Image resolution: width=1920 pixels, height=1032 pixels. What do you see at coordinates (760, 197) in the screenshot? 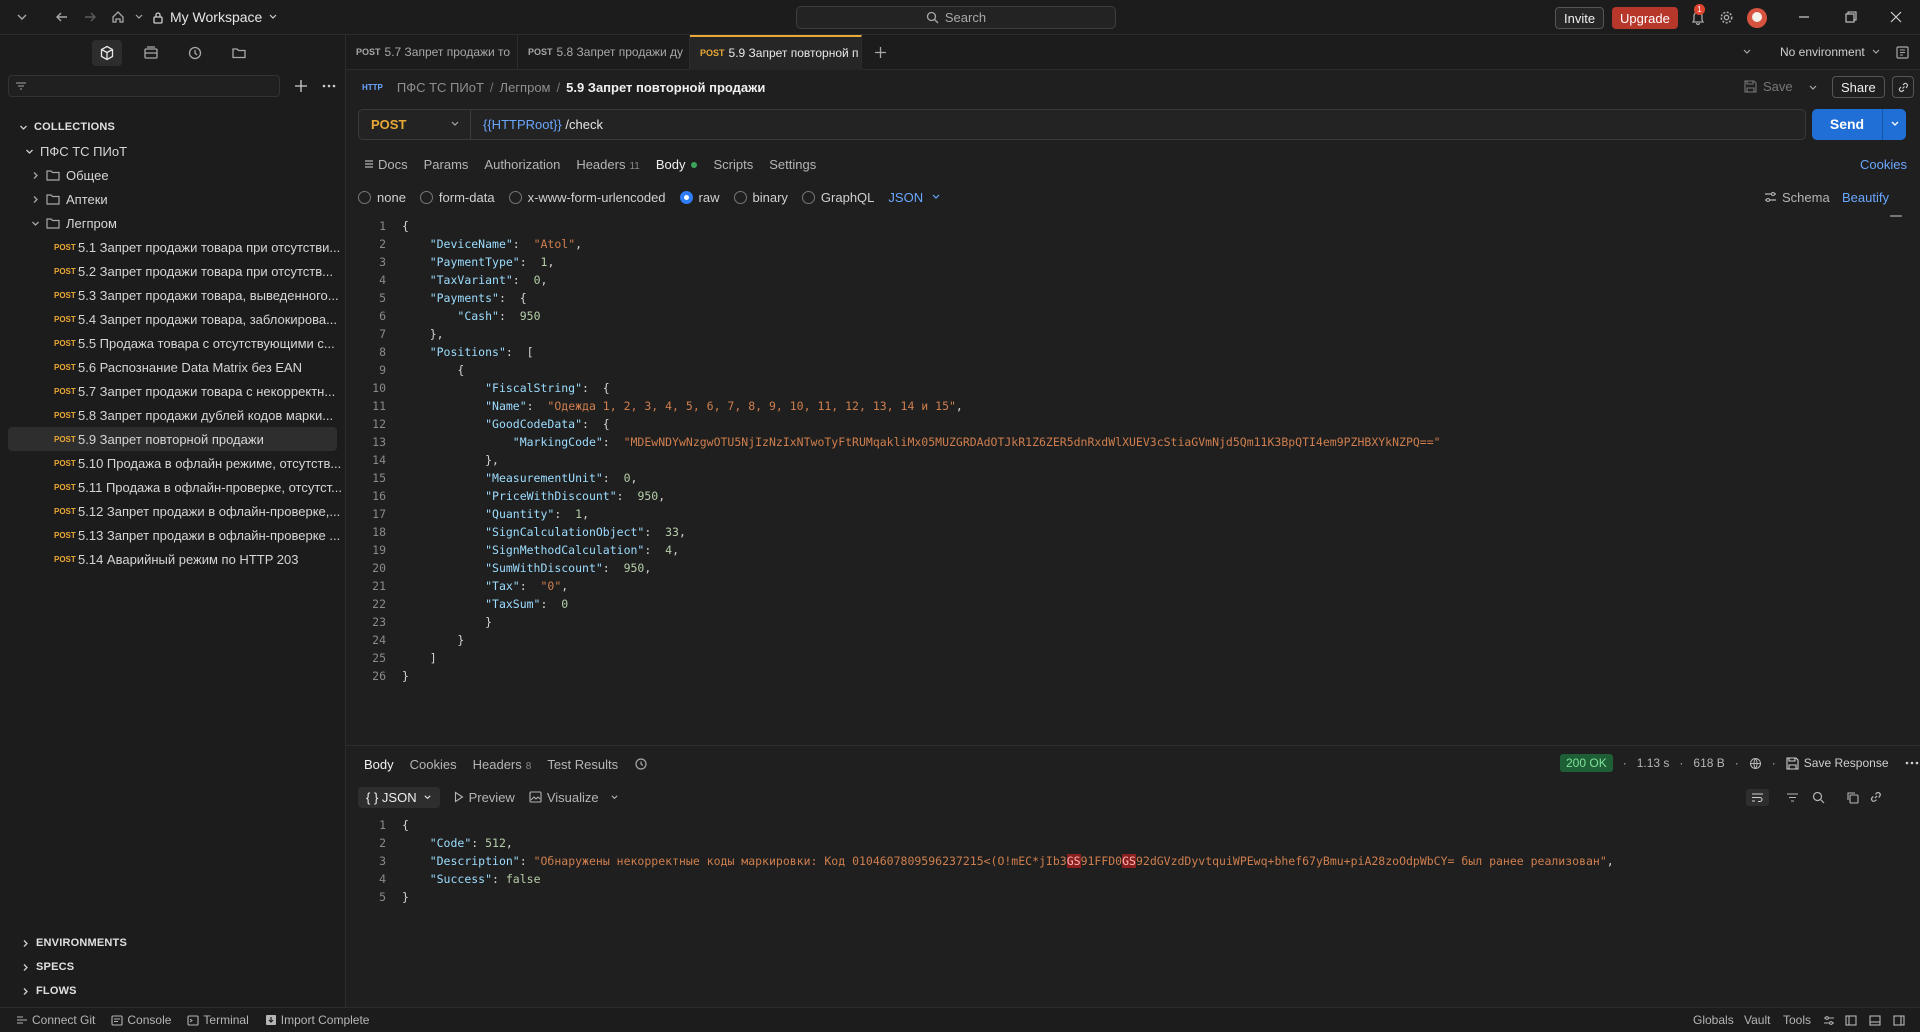
I see `radio-binary: binary` at bounding box center [760, 197].